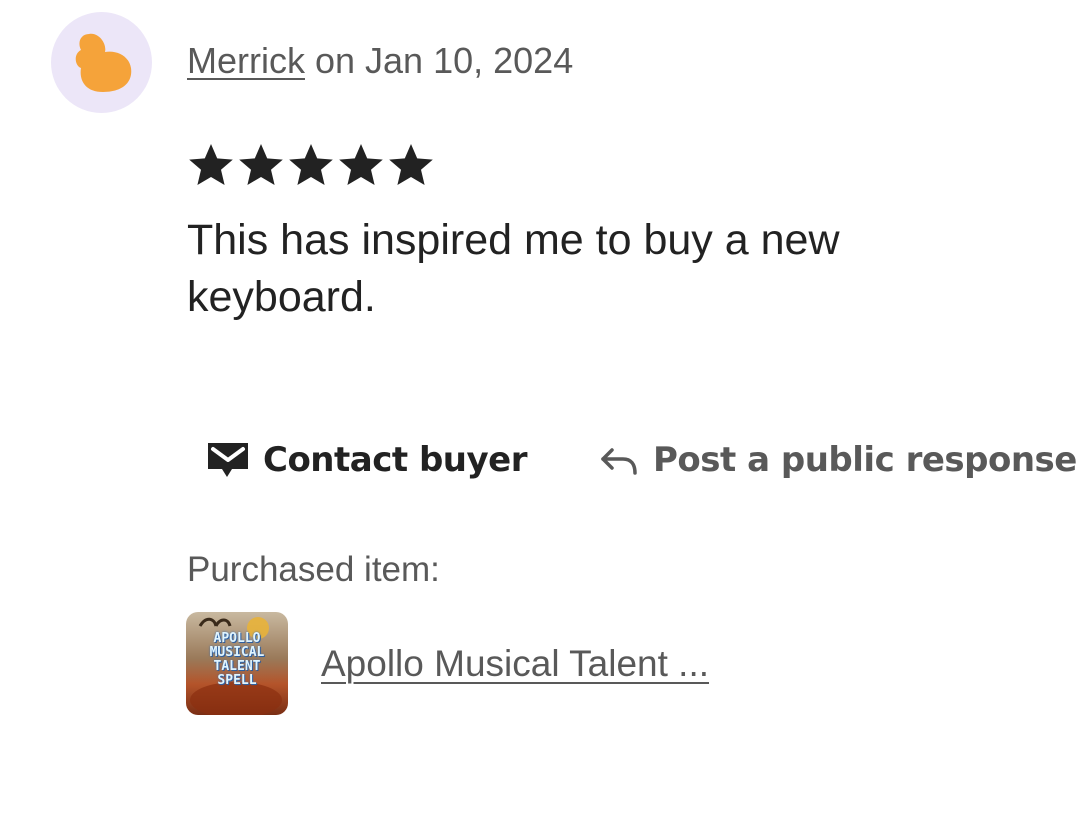  Describe the element at coordinates (313, 569) in the screenshot. I see `purchased-item-label: Purchased item:` at that location.